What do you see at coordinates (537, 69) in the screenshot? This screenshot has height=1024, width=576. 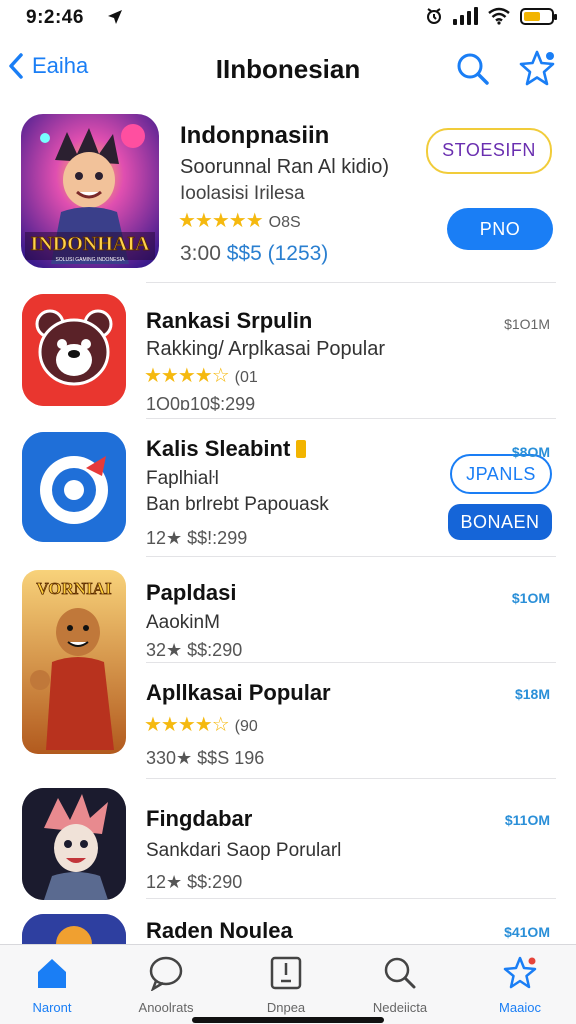 I see `favorites-star-icon` at bounding box center [537, 69].